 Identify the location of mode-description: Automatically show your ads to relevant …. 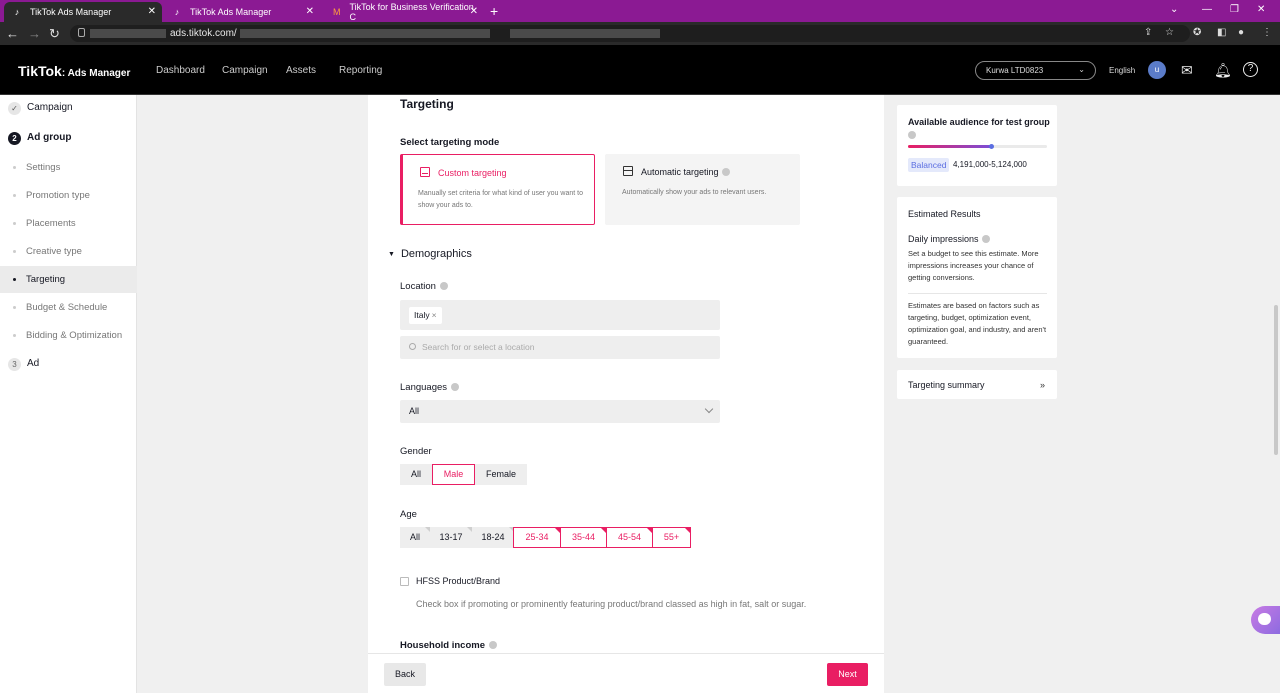
(694, 192).